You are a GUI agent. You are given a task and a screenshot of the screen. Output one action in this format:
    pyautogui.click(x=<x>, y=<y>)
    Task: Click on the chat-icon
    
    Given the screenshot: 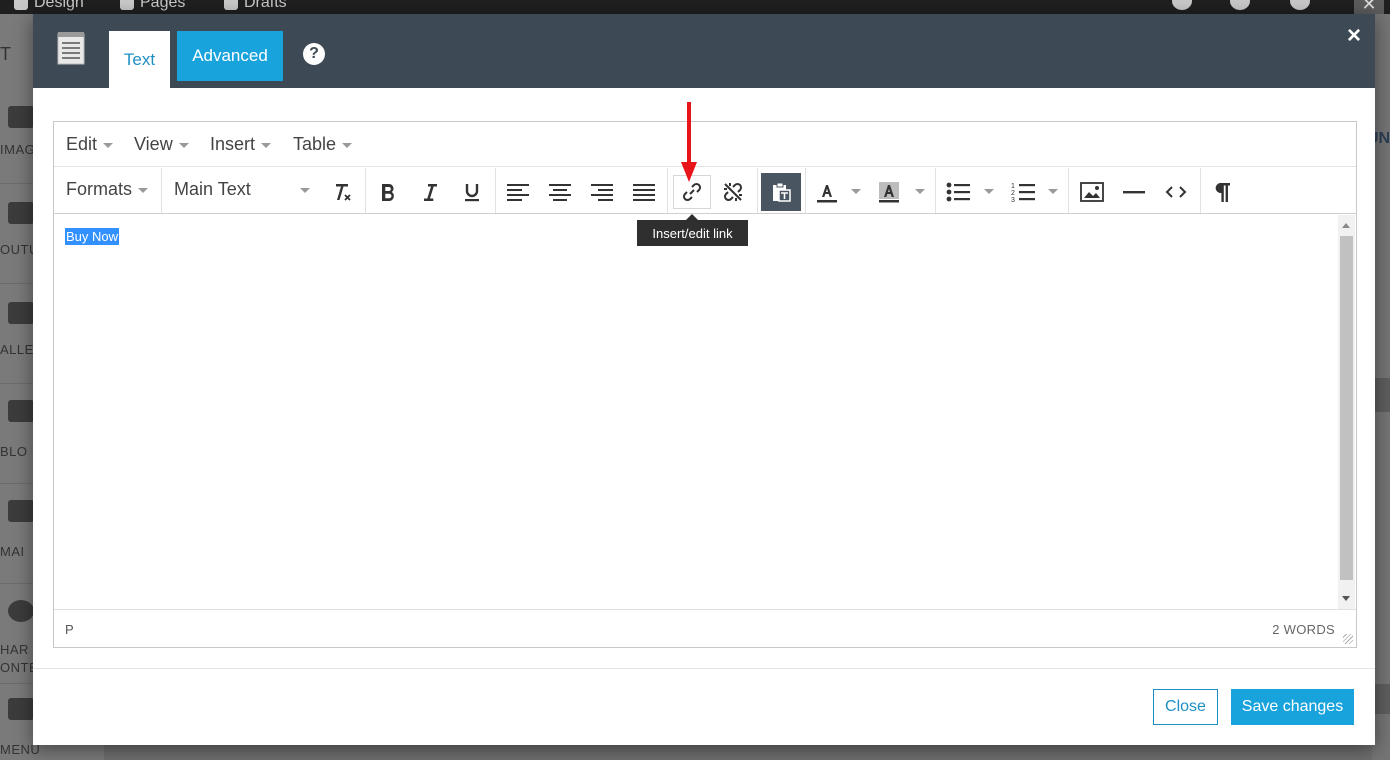 What is the action you would take?
    pyautogui.click(x=21, y=411)
    